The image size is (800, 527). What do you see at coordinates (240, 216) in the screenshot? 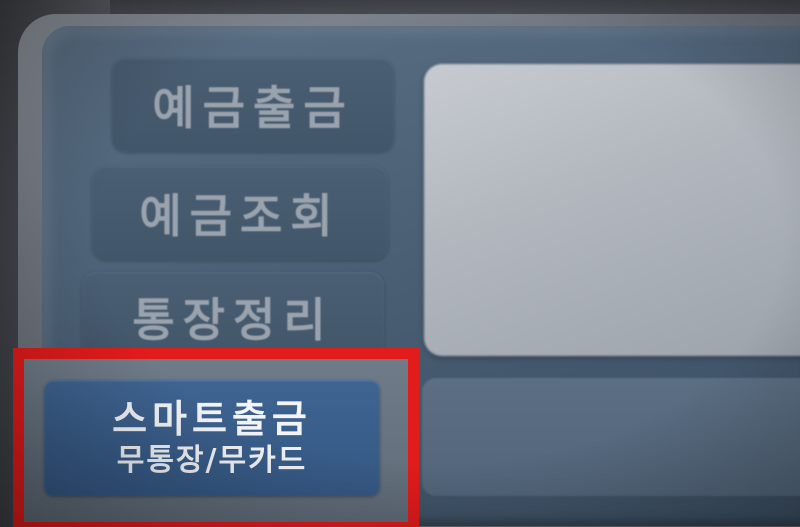
I see `balance-inquiry-label: 예금조회` at bounding box center [240, 216].